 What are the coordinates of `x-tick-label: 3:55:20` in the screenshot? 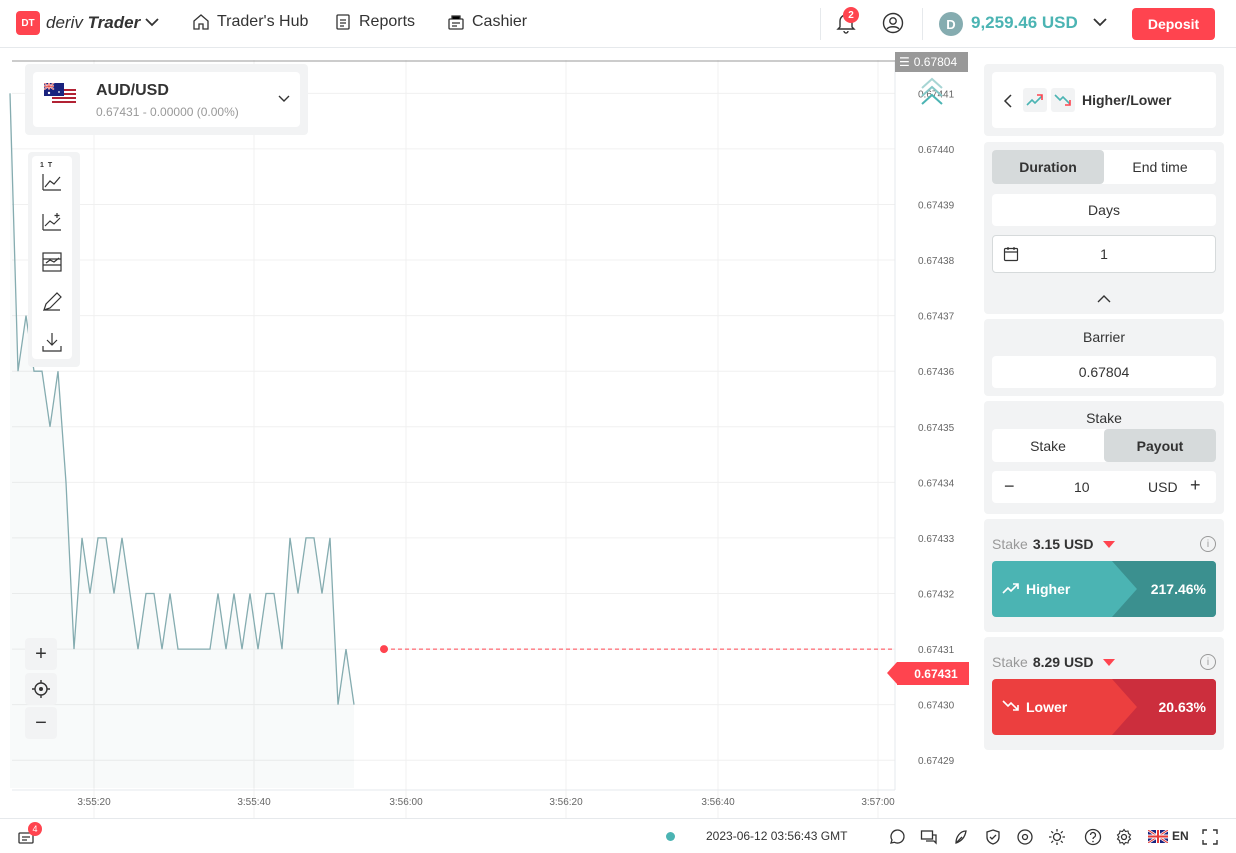 It's located at (94, 802).